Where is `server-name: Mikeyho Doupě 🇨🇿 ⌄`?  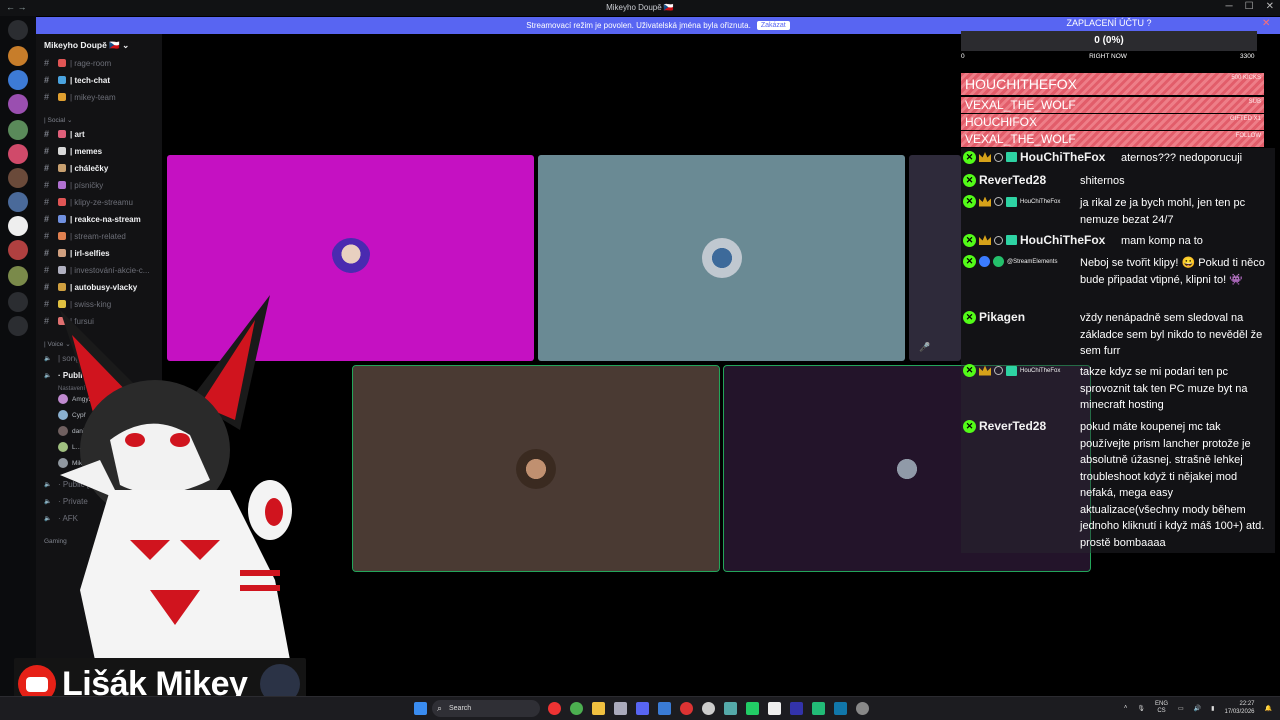 server-name: Mikeyho Doupě 🇨🇿 ⌄ is located at coordinates (99, 45).